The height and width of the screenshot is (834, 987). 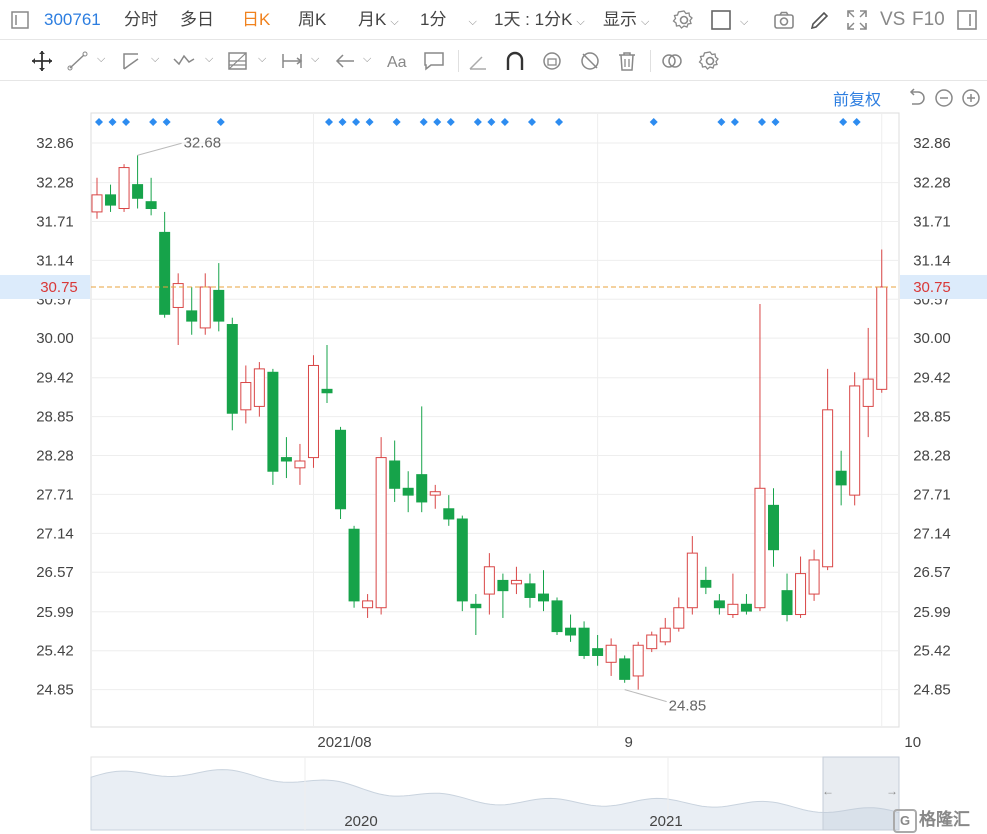 What do you see at coordinates (59, 287) in the screenshot?
I see `last-price-label-left: 30.75` at bounding box center [59, 287].